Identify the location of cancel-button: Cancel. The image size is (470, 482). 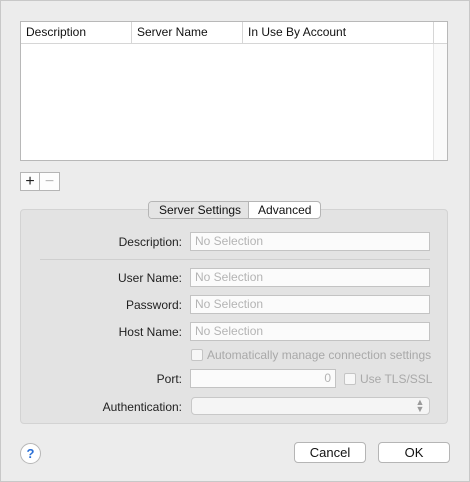
(330, 452).